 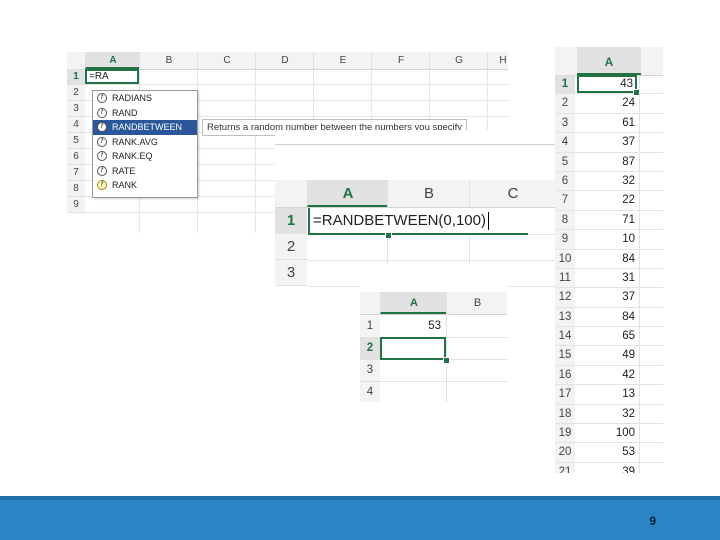 What do you see at coordinates (565, 375) in the screenshot?
I see `row-header: 16` at bounding box center [565, 375].